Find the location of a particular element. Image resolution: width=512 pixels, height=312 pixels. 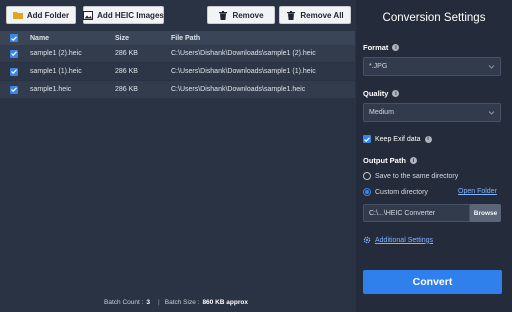

header-name: Name is located at coordinates (71, 38).